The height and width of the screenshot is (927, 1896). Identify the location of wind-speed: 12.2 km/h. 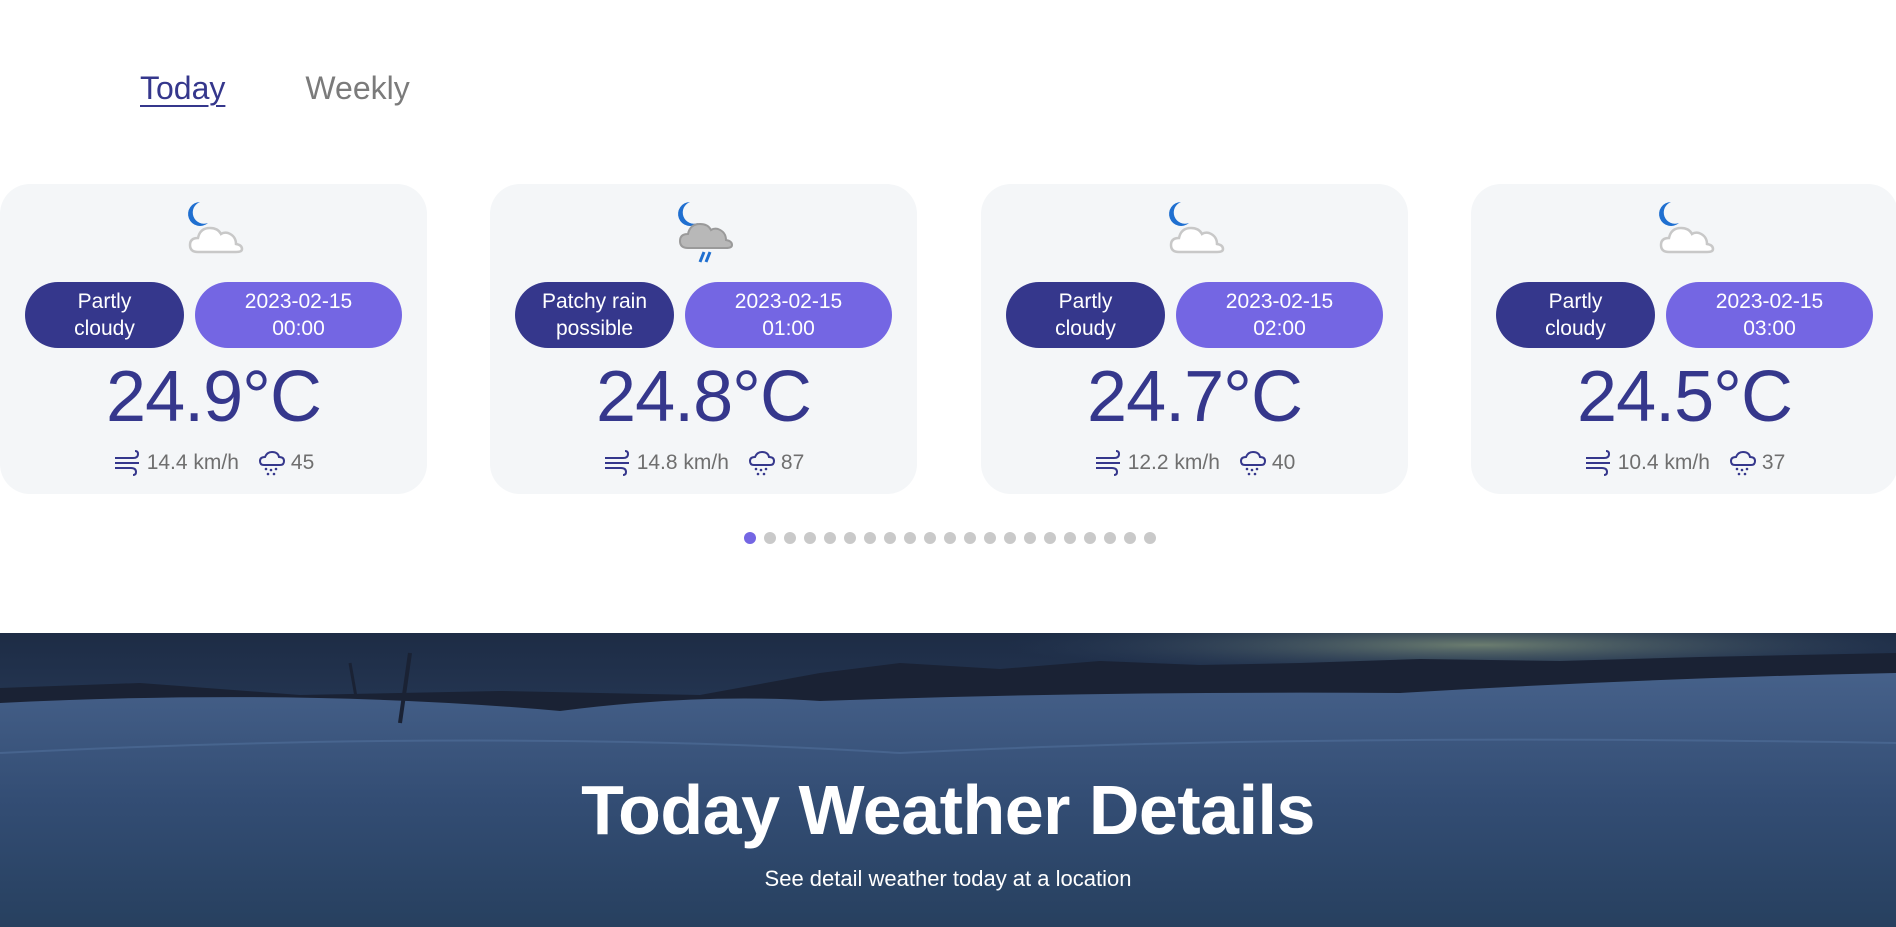
(1173, 462).